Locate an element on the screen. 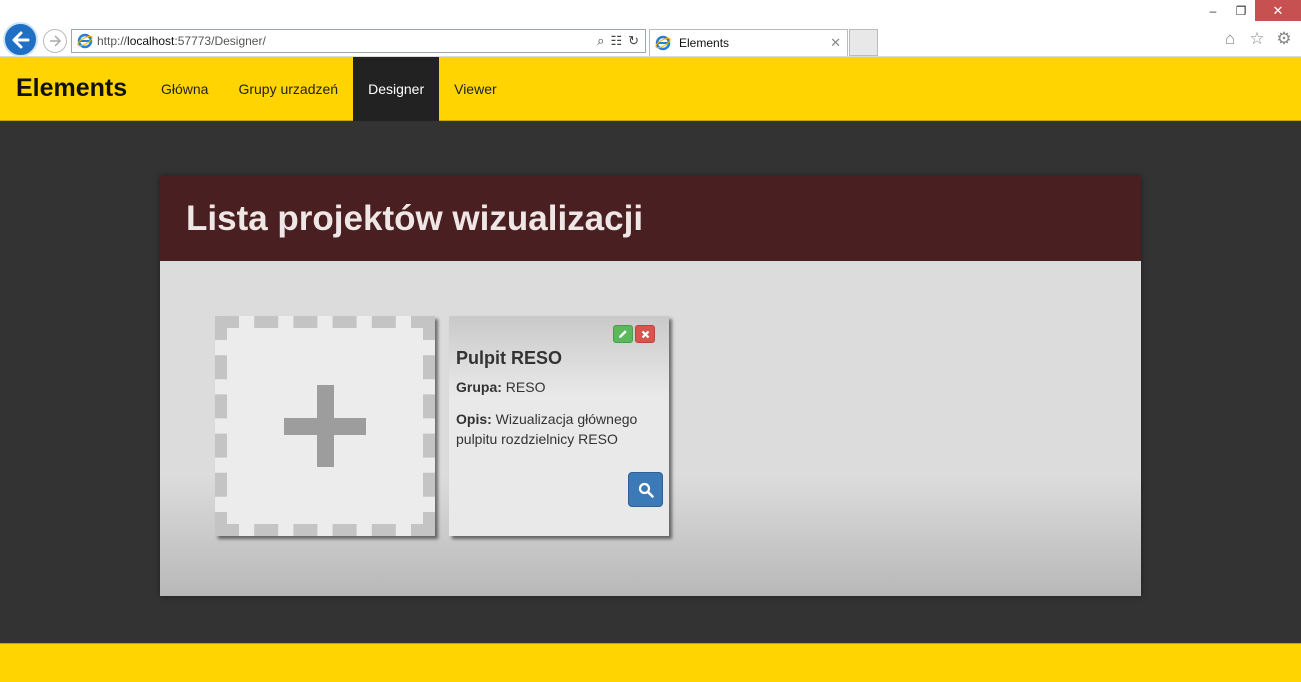  page-title: Lista projektów wizualizacji is located at coordinates (415, 218).